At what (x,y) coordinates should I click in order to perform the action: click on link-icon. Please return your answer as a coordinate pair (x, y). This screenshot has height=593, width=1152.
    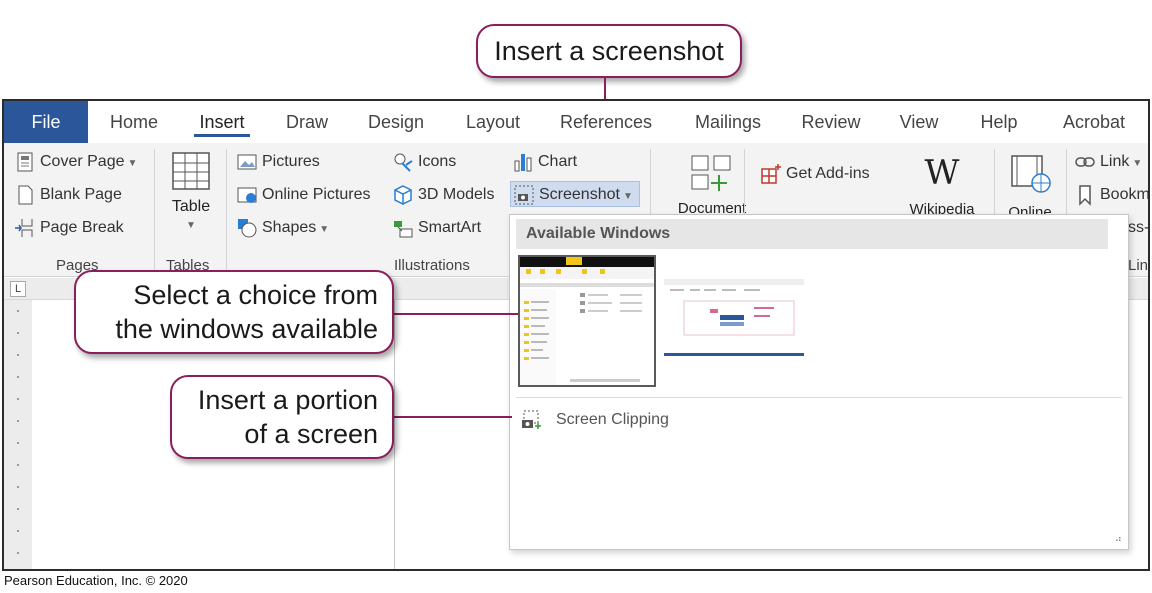
    Looking at the image, I should click on (1085, 162).